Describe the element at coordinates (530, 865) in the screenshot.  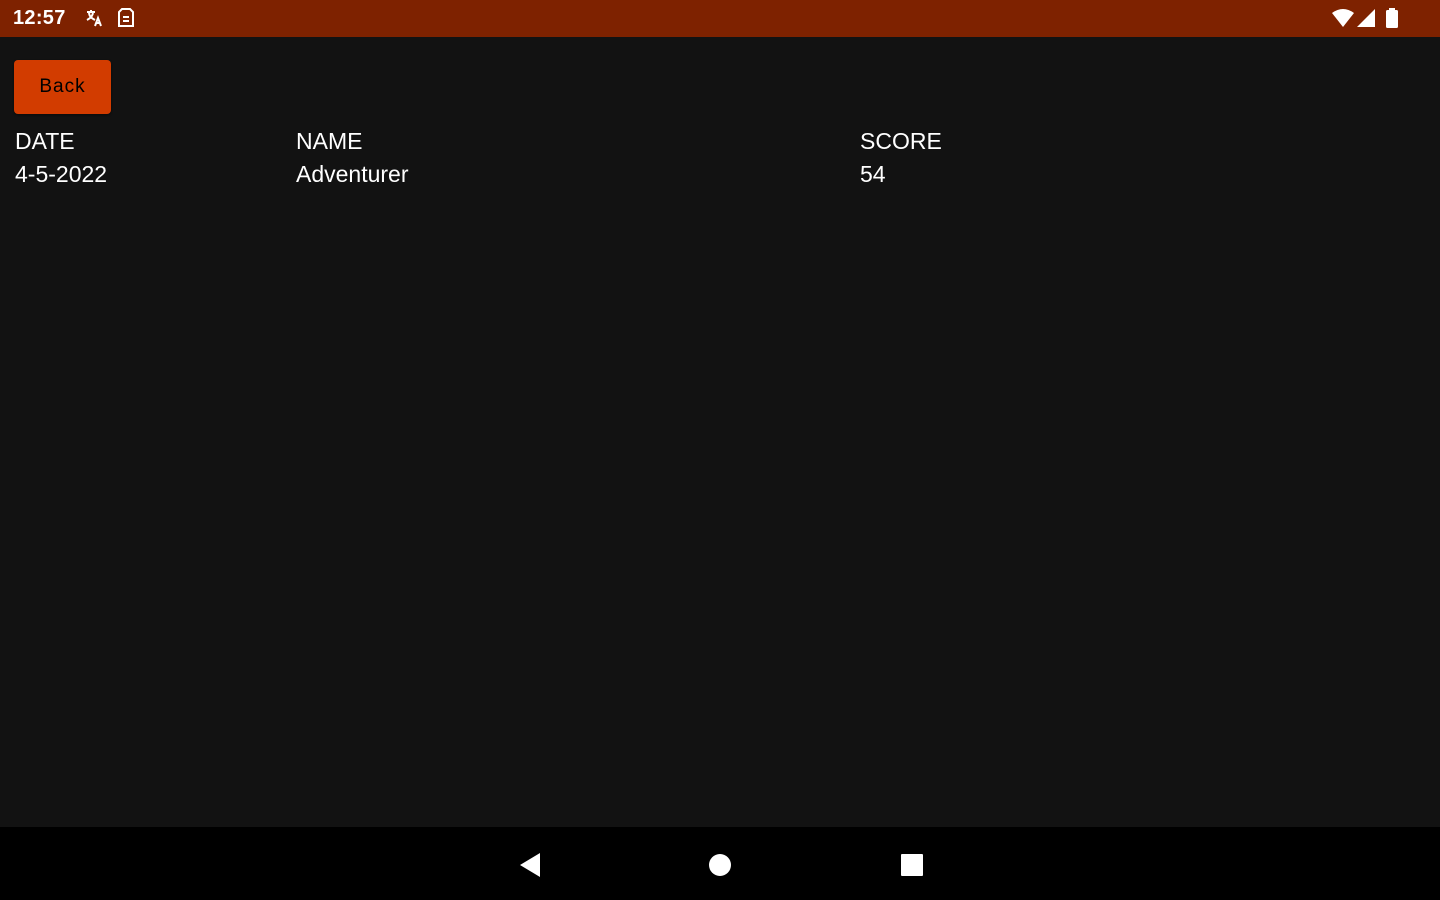
I see `back-triangle-icon` at that location.